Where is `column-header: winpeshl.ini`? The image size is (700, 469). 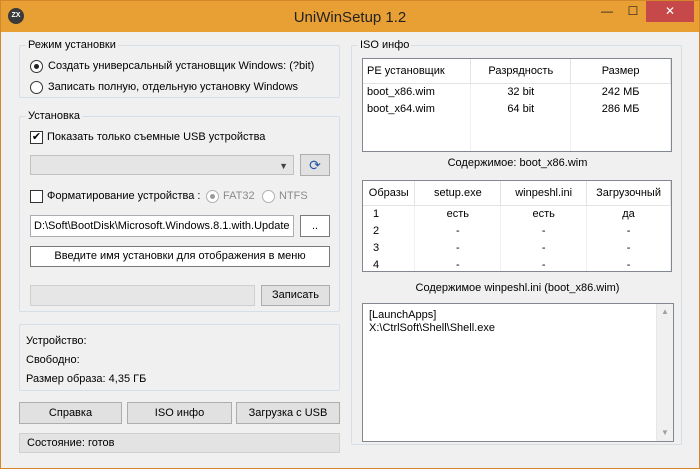 column-header: winpeshl.ini is located at coordinates (544, 193).